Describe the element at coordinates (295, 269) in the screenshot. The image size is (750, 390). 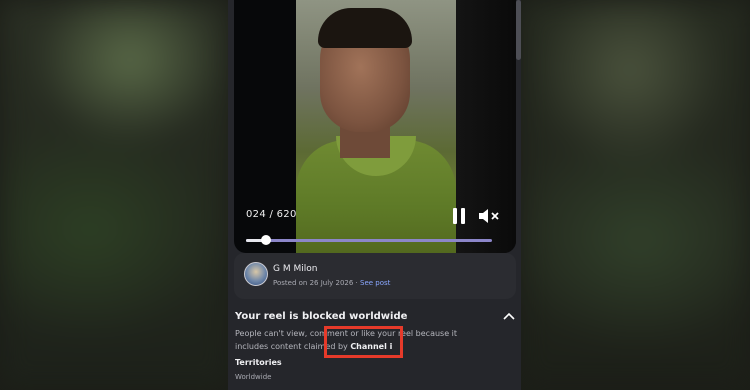
I see `author-name: G M Milon` at that location.